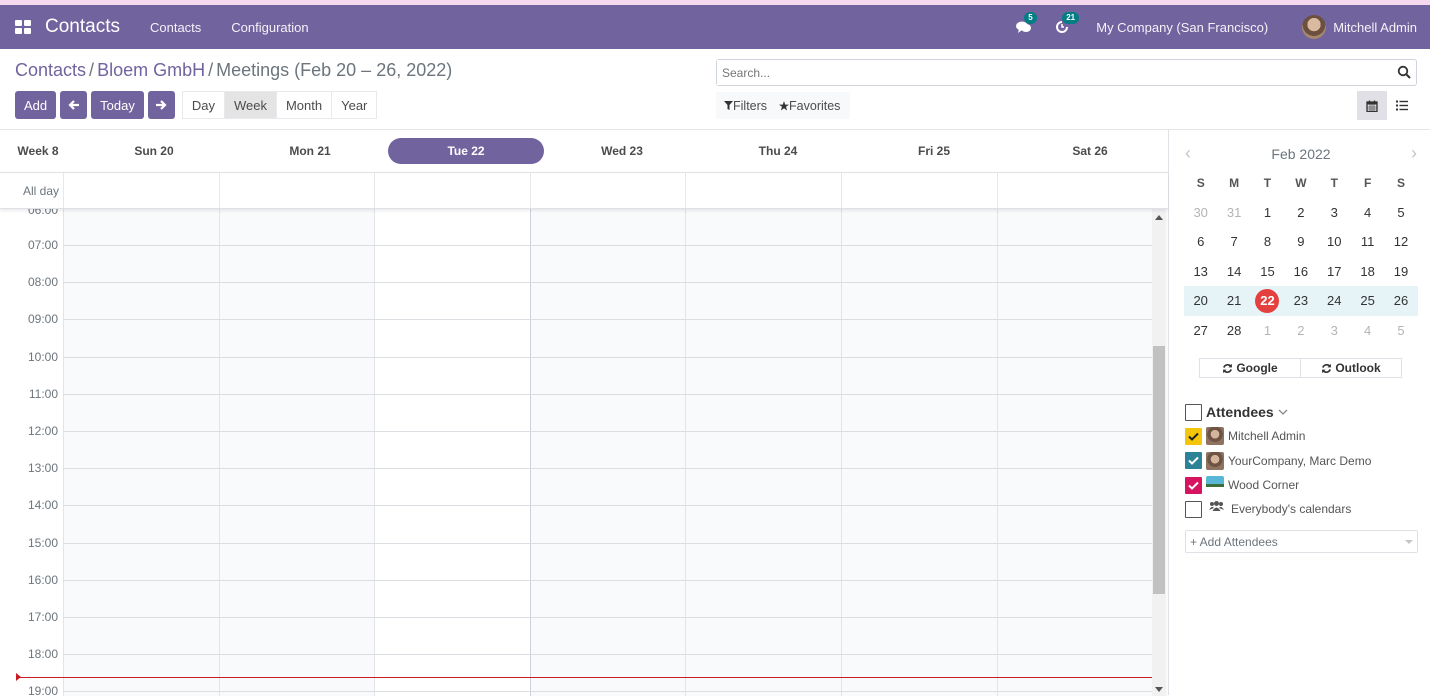 This screenshot has width=1430, height=696. What do you see at coordinates (1200, 330) in the screenshot?
I see `mini-calendar-day: 27` at bounding box center [1200, 330].